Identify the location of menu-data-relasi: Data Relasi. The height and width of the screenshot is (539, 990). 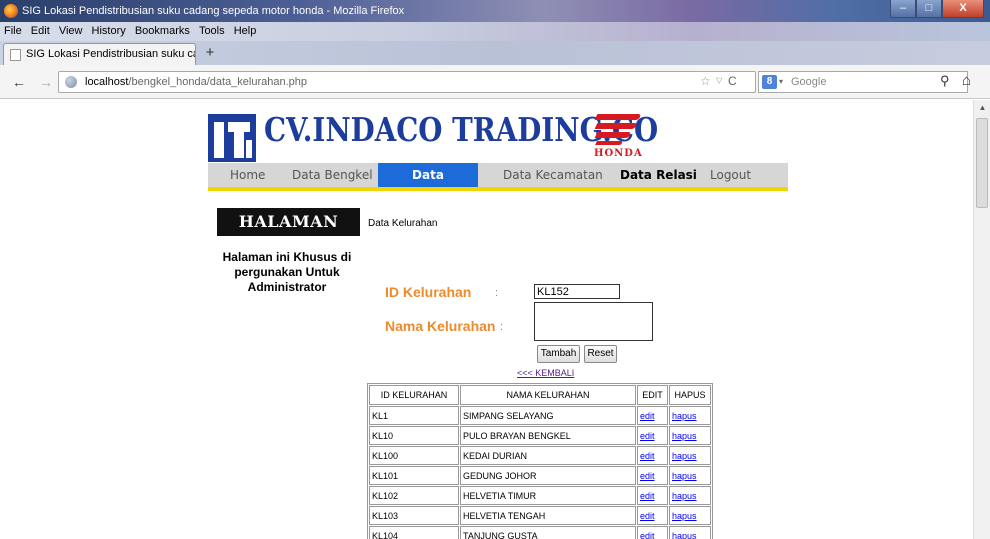
(658, 175).